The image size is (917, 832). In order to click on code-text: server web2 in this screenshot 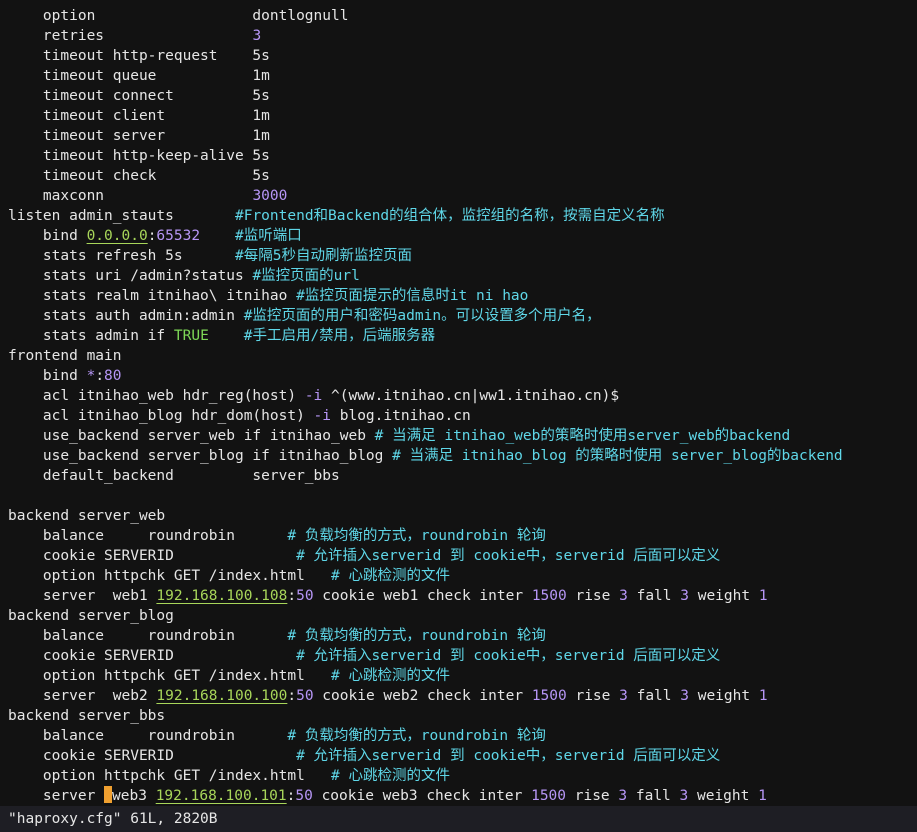, I will do `click(82, 696)`.